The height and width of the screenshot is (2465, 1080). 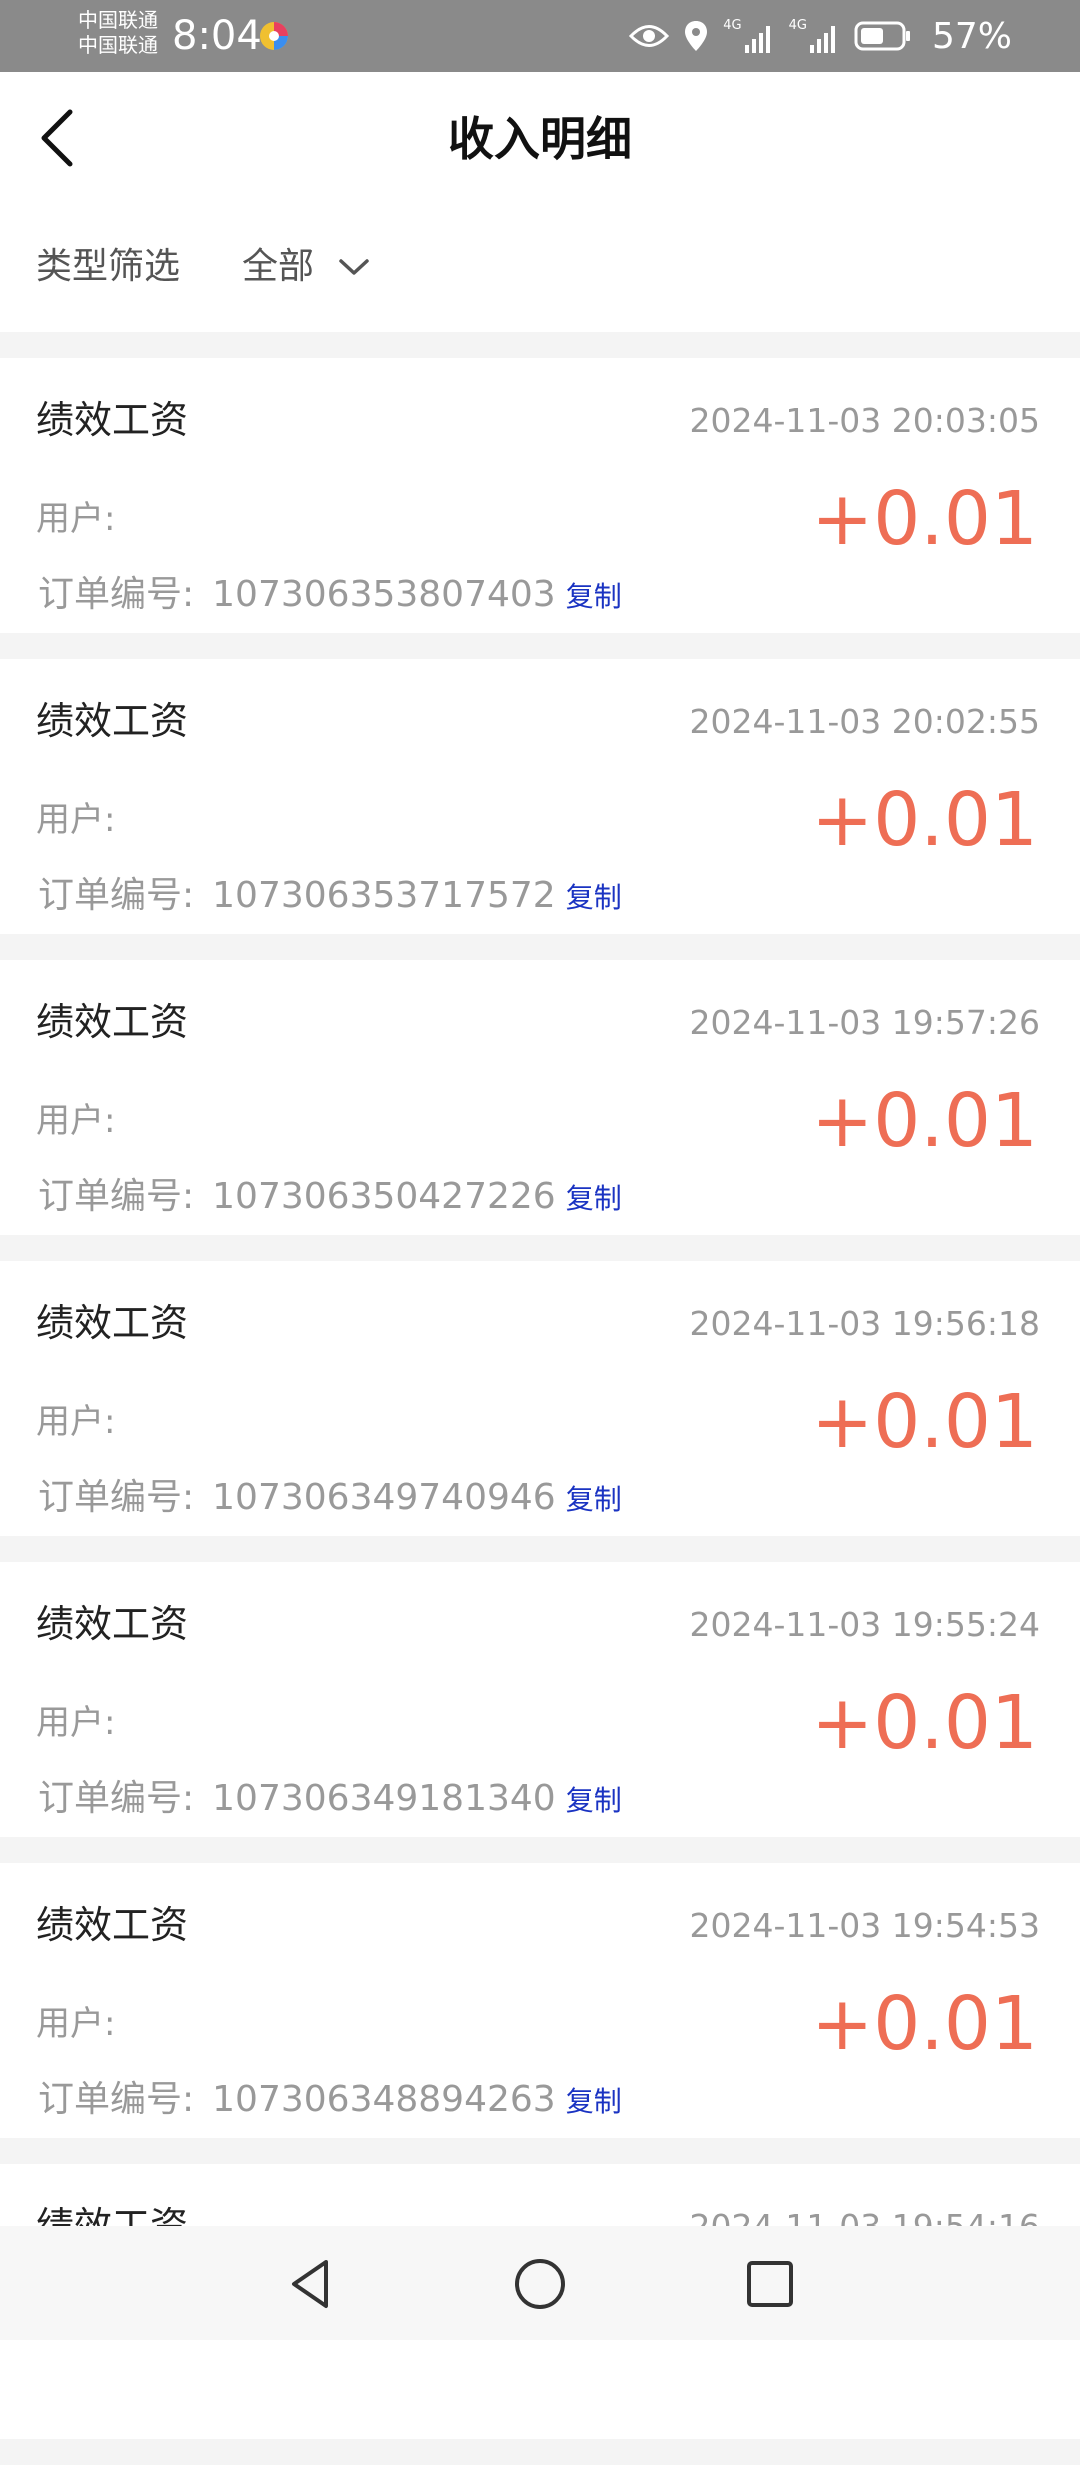 I want to click on order-number: 107306353717572, so click(x=384, y=895).